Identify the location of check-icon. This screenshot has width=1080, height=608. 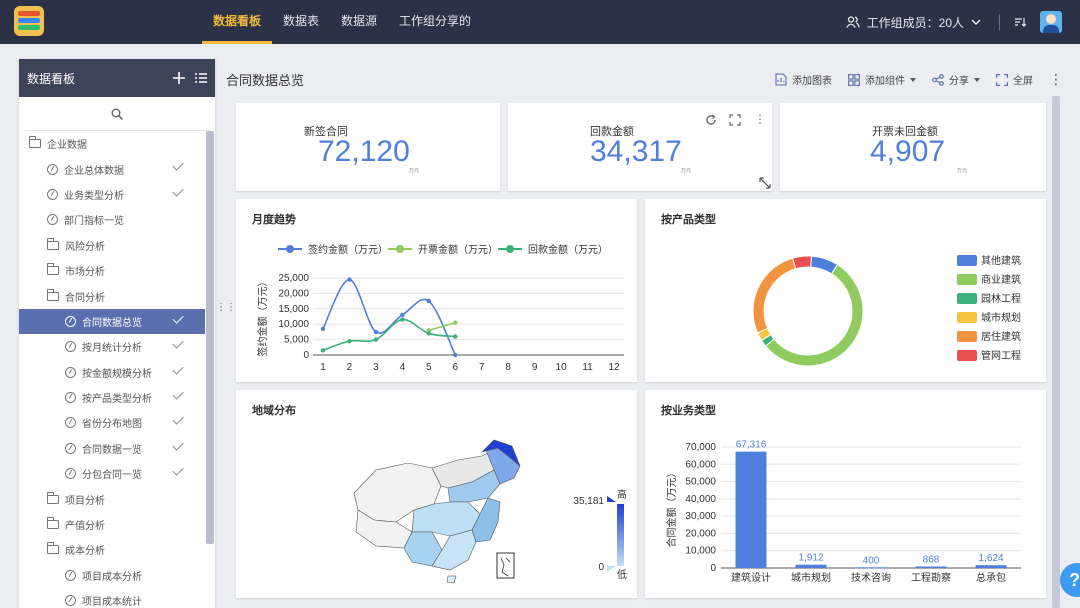
(178, 470).